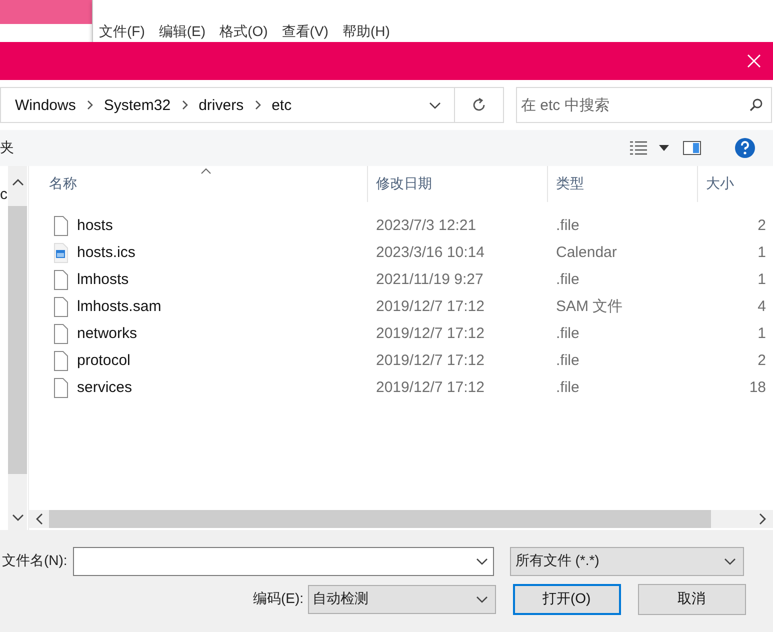  I want to click on column-header-label: 类型, so click(570, 184).